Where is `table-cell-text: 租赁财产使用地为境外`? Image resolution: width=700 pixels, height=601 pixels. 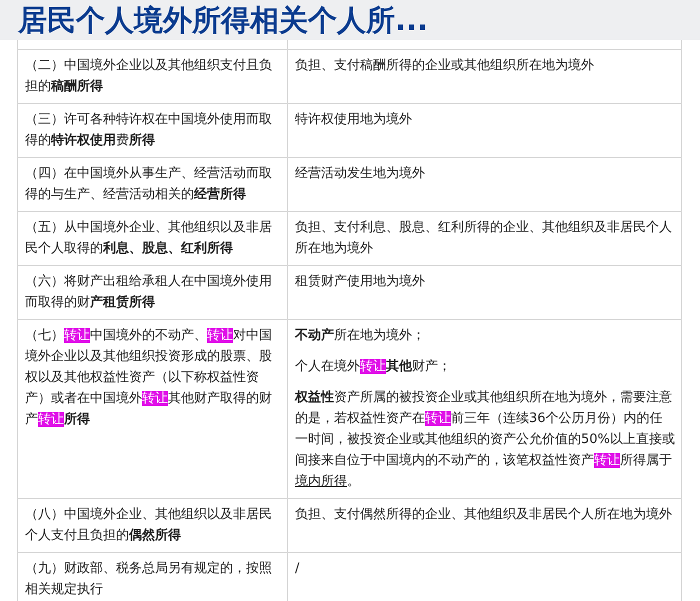 table-cell-text: 租赁财产使用地为境外 is located at coordinates (360, 282).